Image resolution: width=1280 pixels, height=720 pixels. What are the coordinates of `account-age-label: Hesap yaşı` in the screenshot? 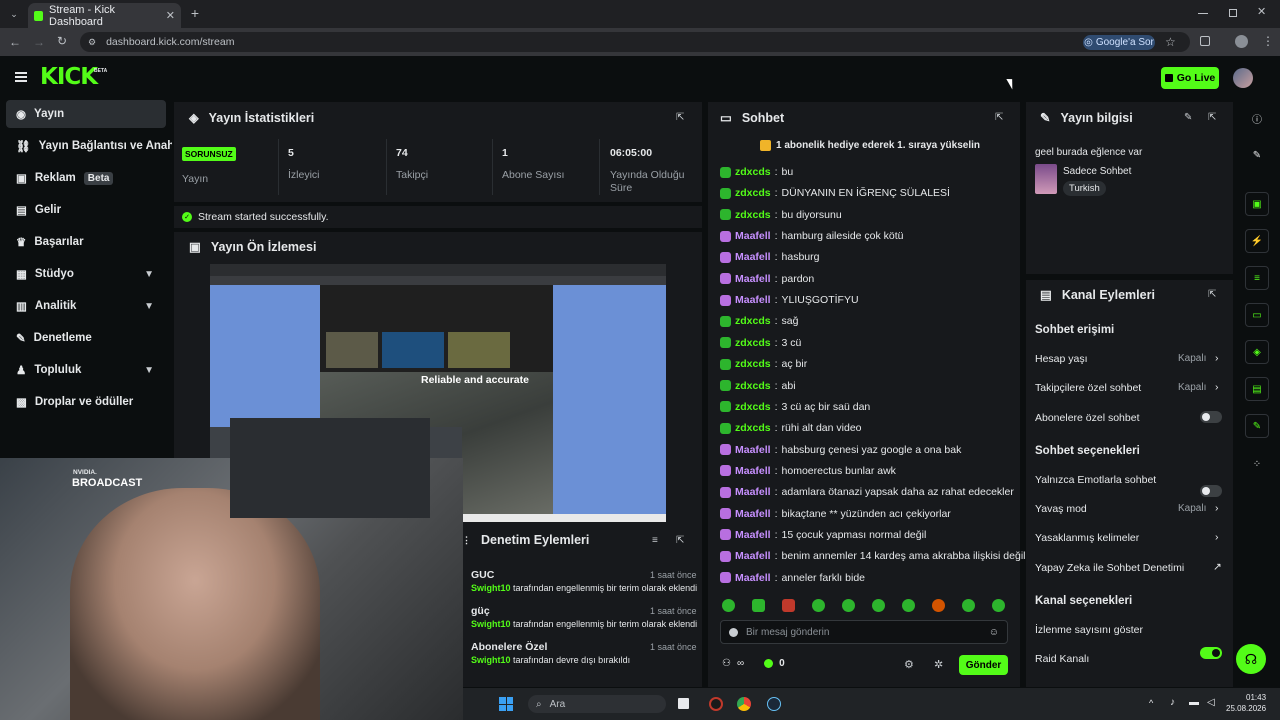 It's located at (1061, 359).